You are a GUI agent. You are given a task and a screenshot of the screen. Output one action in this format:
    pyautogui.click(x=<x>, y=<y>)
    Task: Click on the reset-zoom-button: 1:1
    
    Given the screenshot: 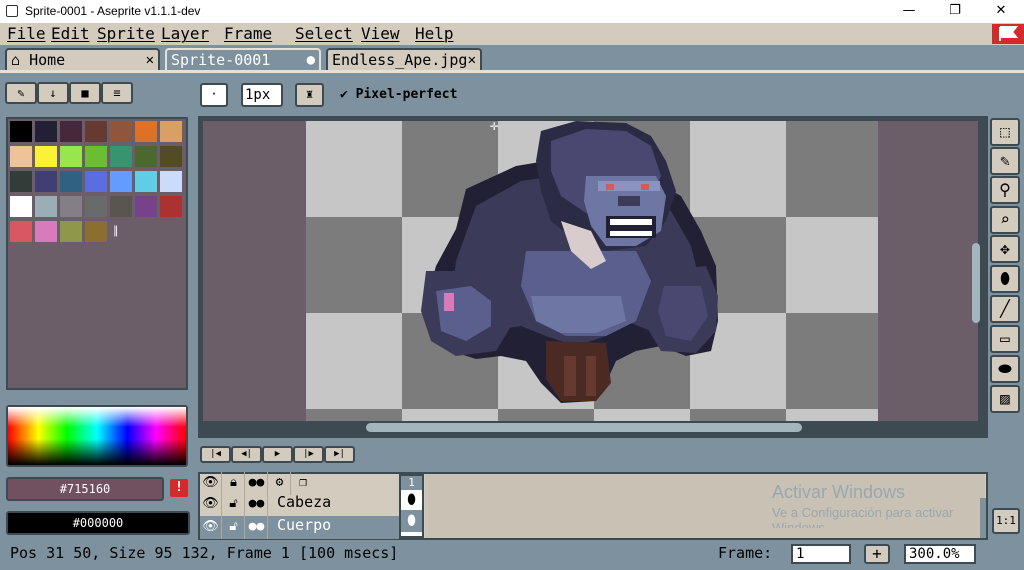 What is the action you would take?
    pyautogui.click(x=1006, y=521)
    